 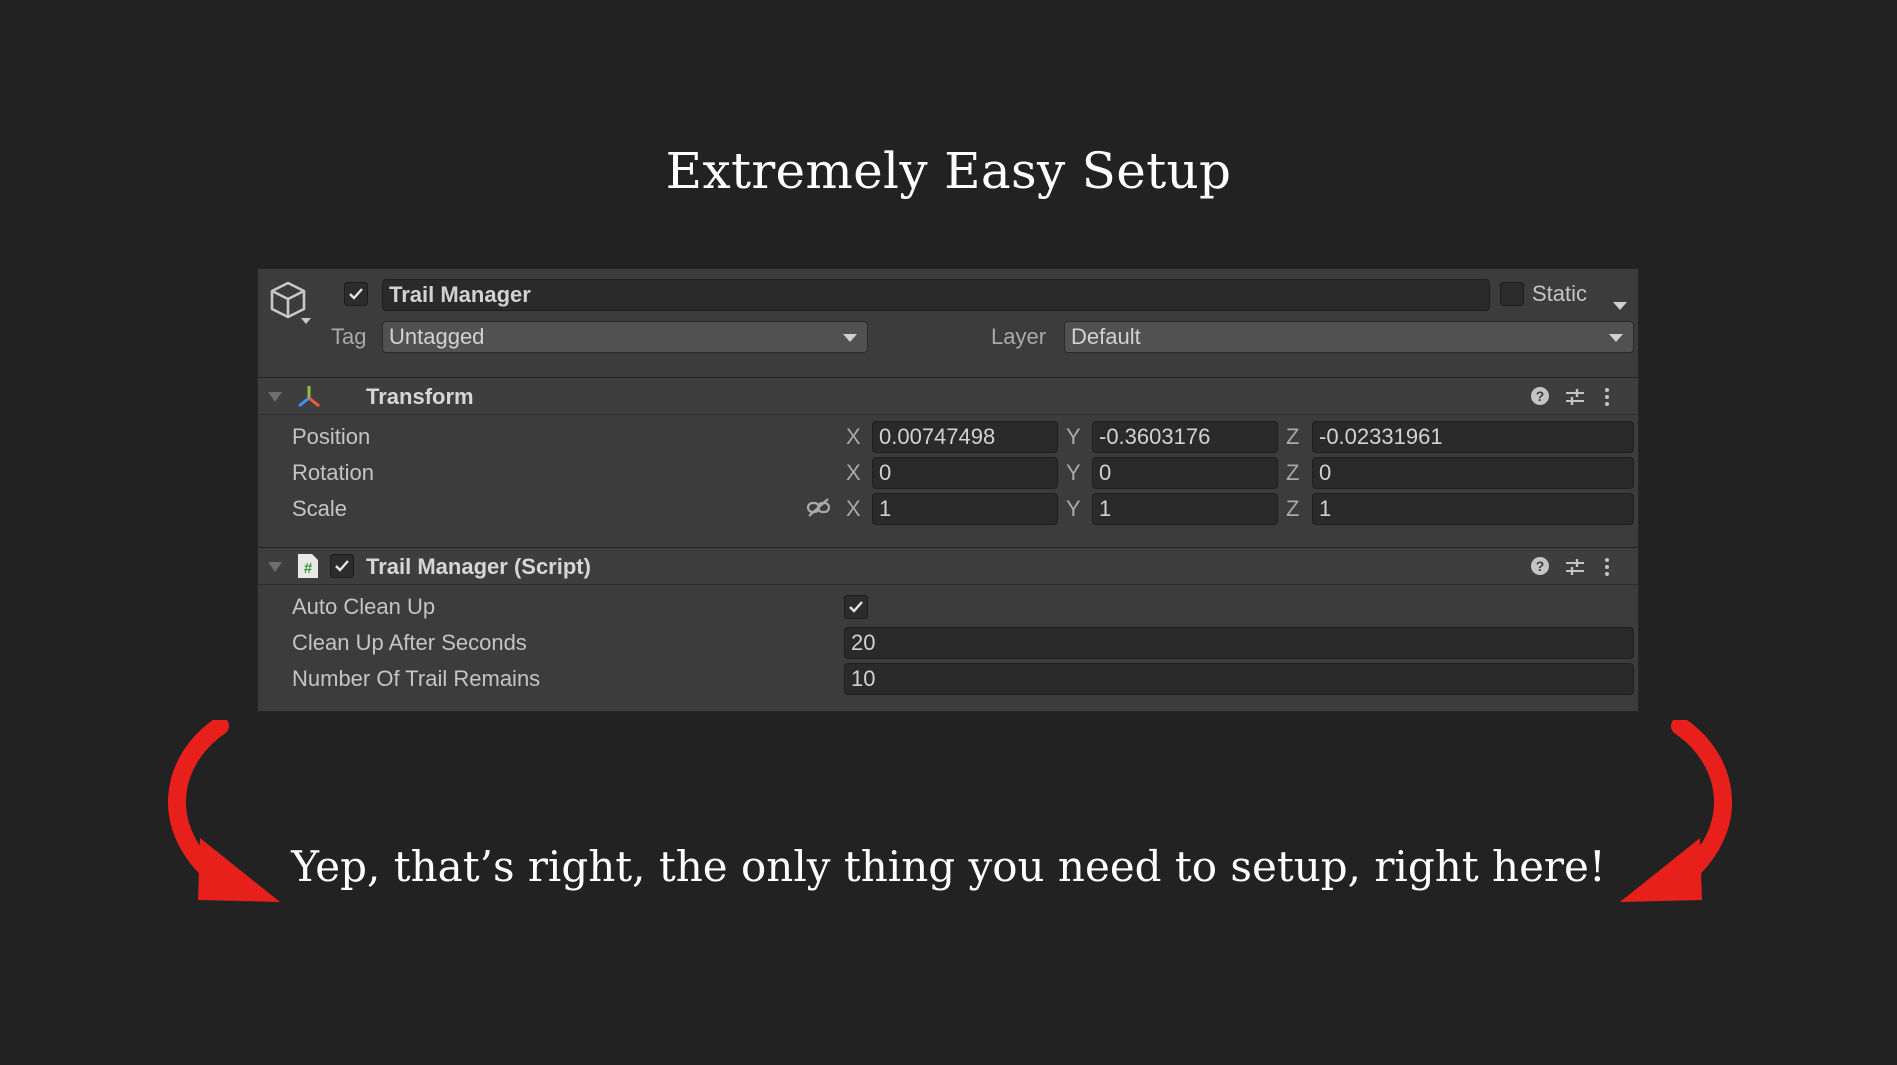 What do you see at coordinates (1473, 437) in the screenshot?
I see `position-z-field: -0.02331961` at bounding box center [1473, 437].